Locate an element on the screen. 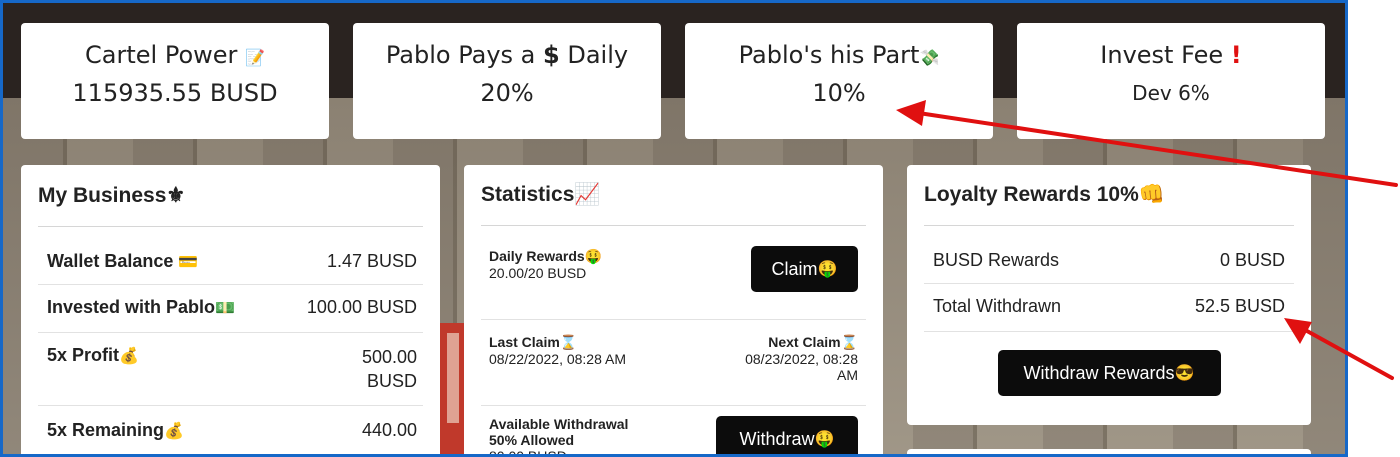  arrow-head-top is located at coordinates (911, 113).